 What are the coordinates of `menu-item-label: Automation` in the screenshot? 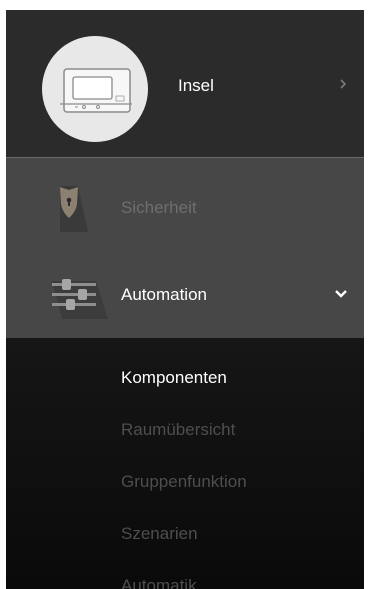 It's located at (164, 294).